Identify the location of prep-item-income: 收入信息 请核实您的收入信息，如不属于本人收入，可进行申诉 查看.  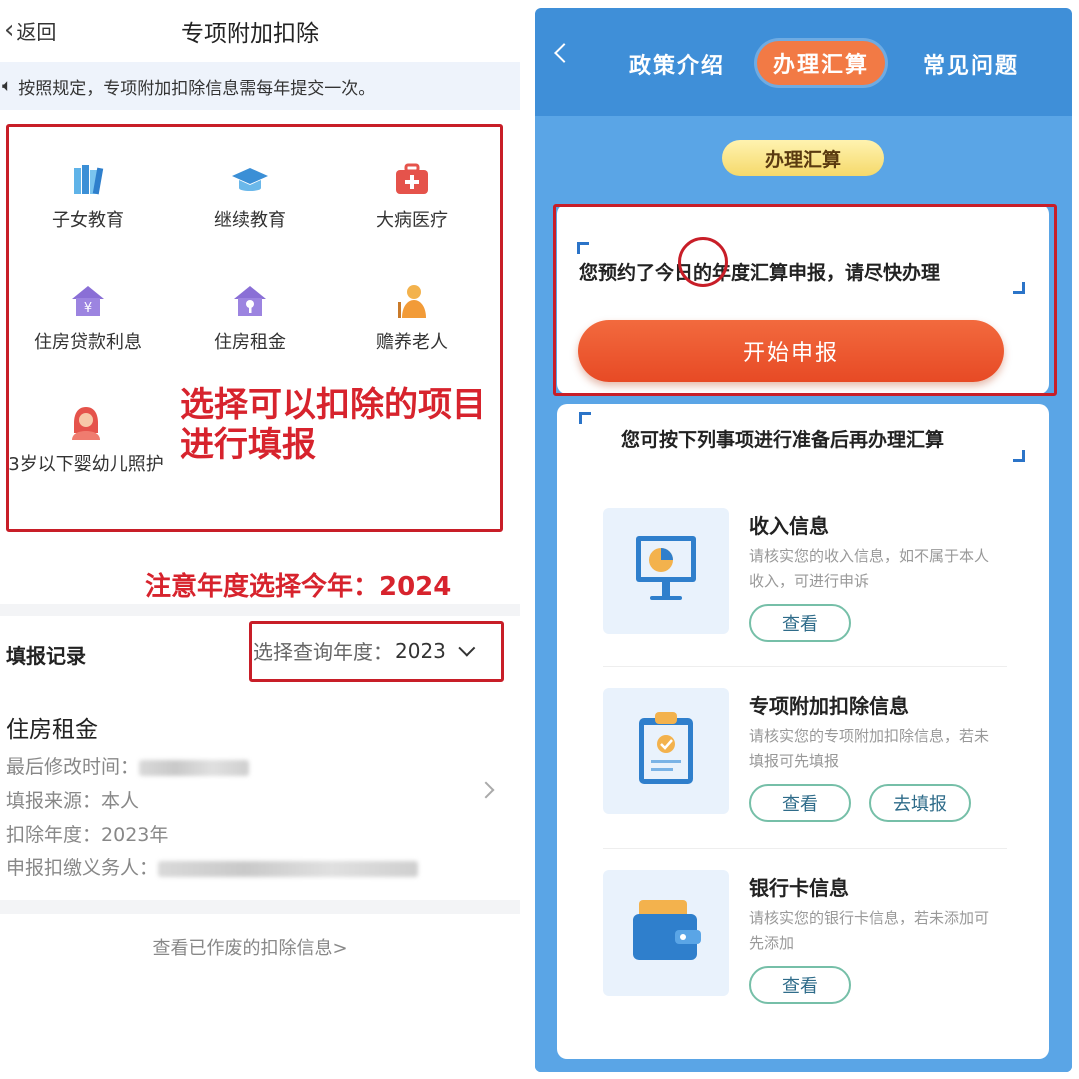
(804, 578).